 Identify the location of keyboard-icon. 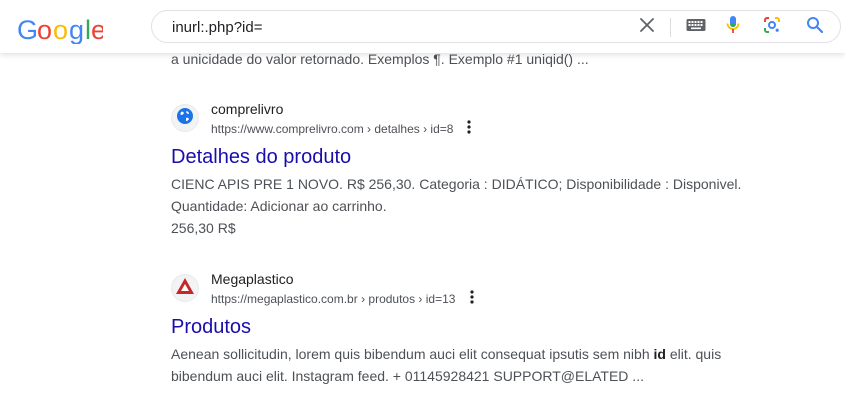
(696, 27).